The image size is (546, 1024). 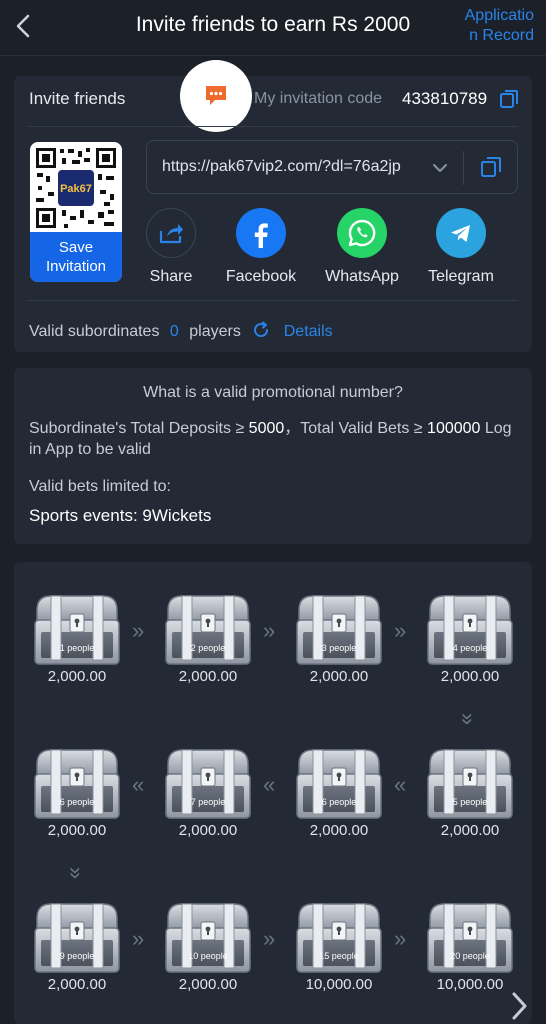 What do you see at coordinates (356, 428) in the screenshot?
I see `promo-text-part2: ，Total Valid Bets ≥` at bounding box center [356, 428].